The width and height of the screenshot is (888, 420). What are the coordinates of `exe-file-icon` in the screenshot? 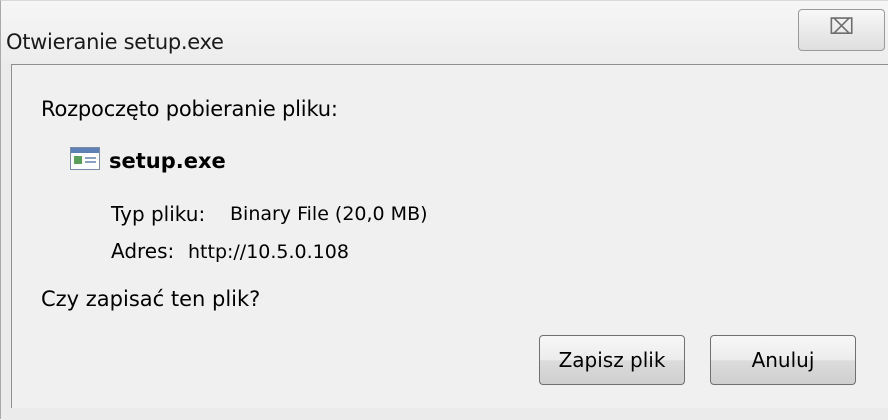 It's located at (85, 158).